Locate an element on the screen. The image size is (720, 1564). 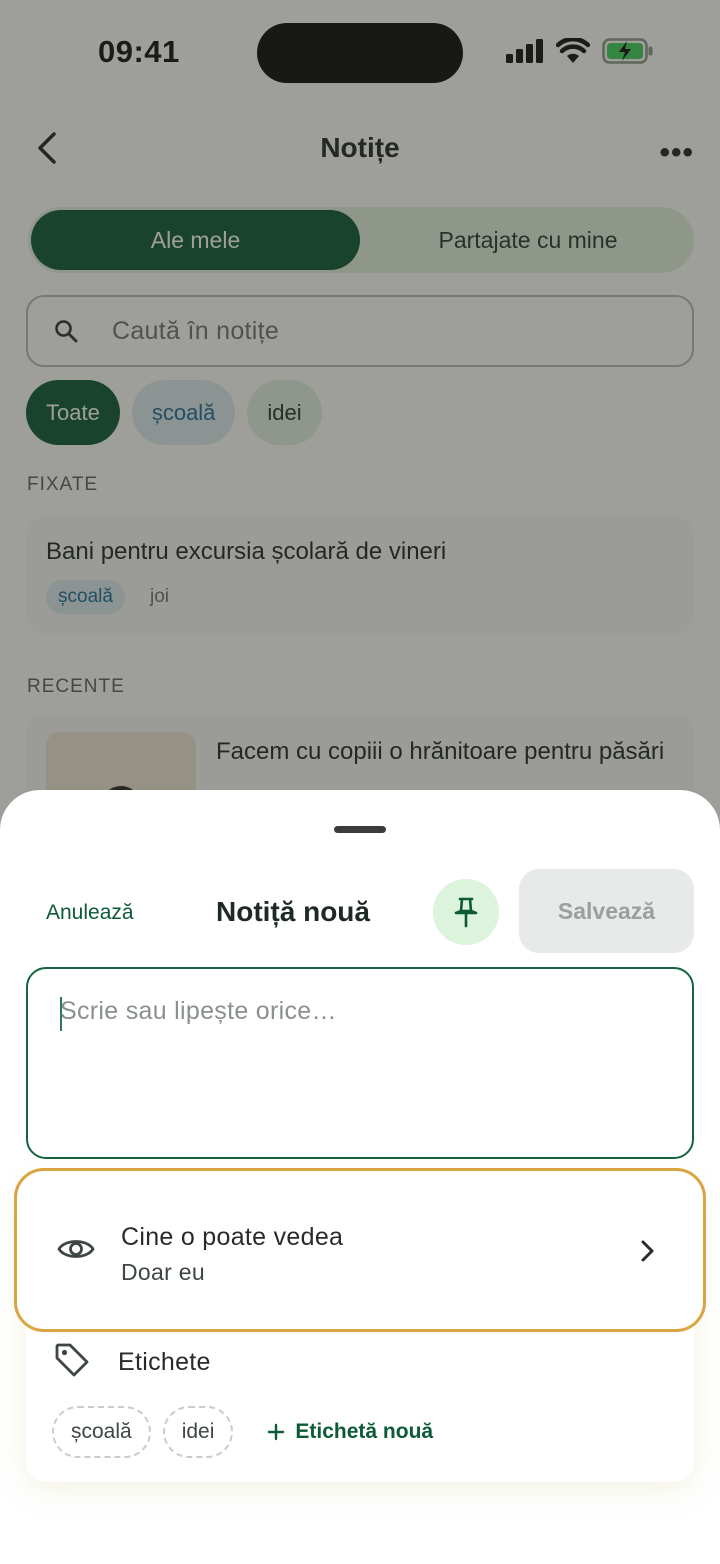
tags-label: Etichete is located at coordinates (164, 1362).